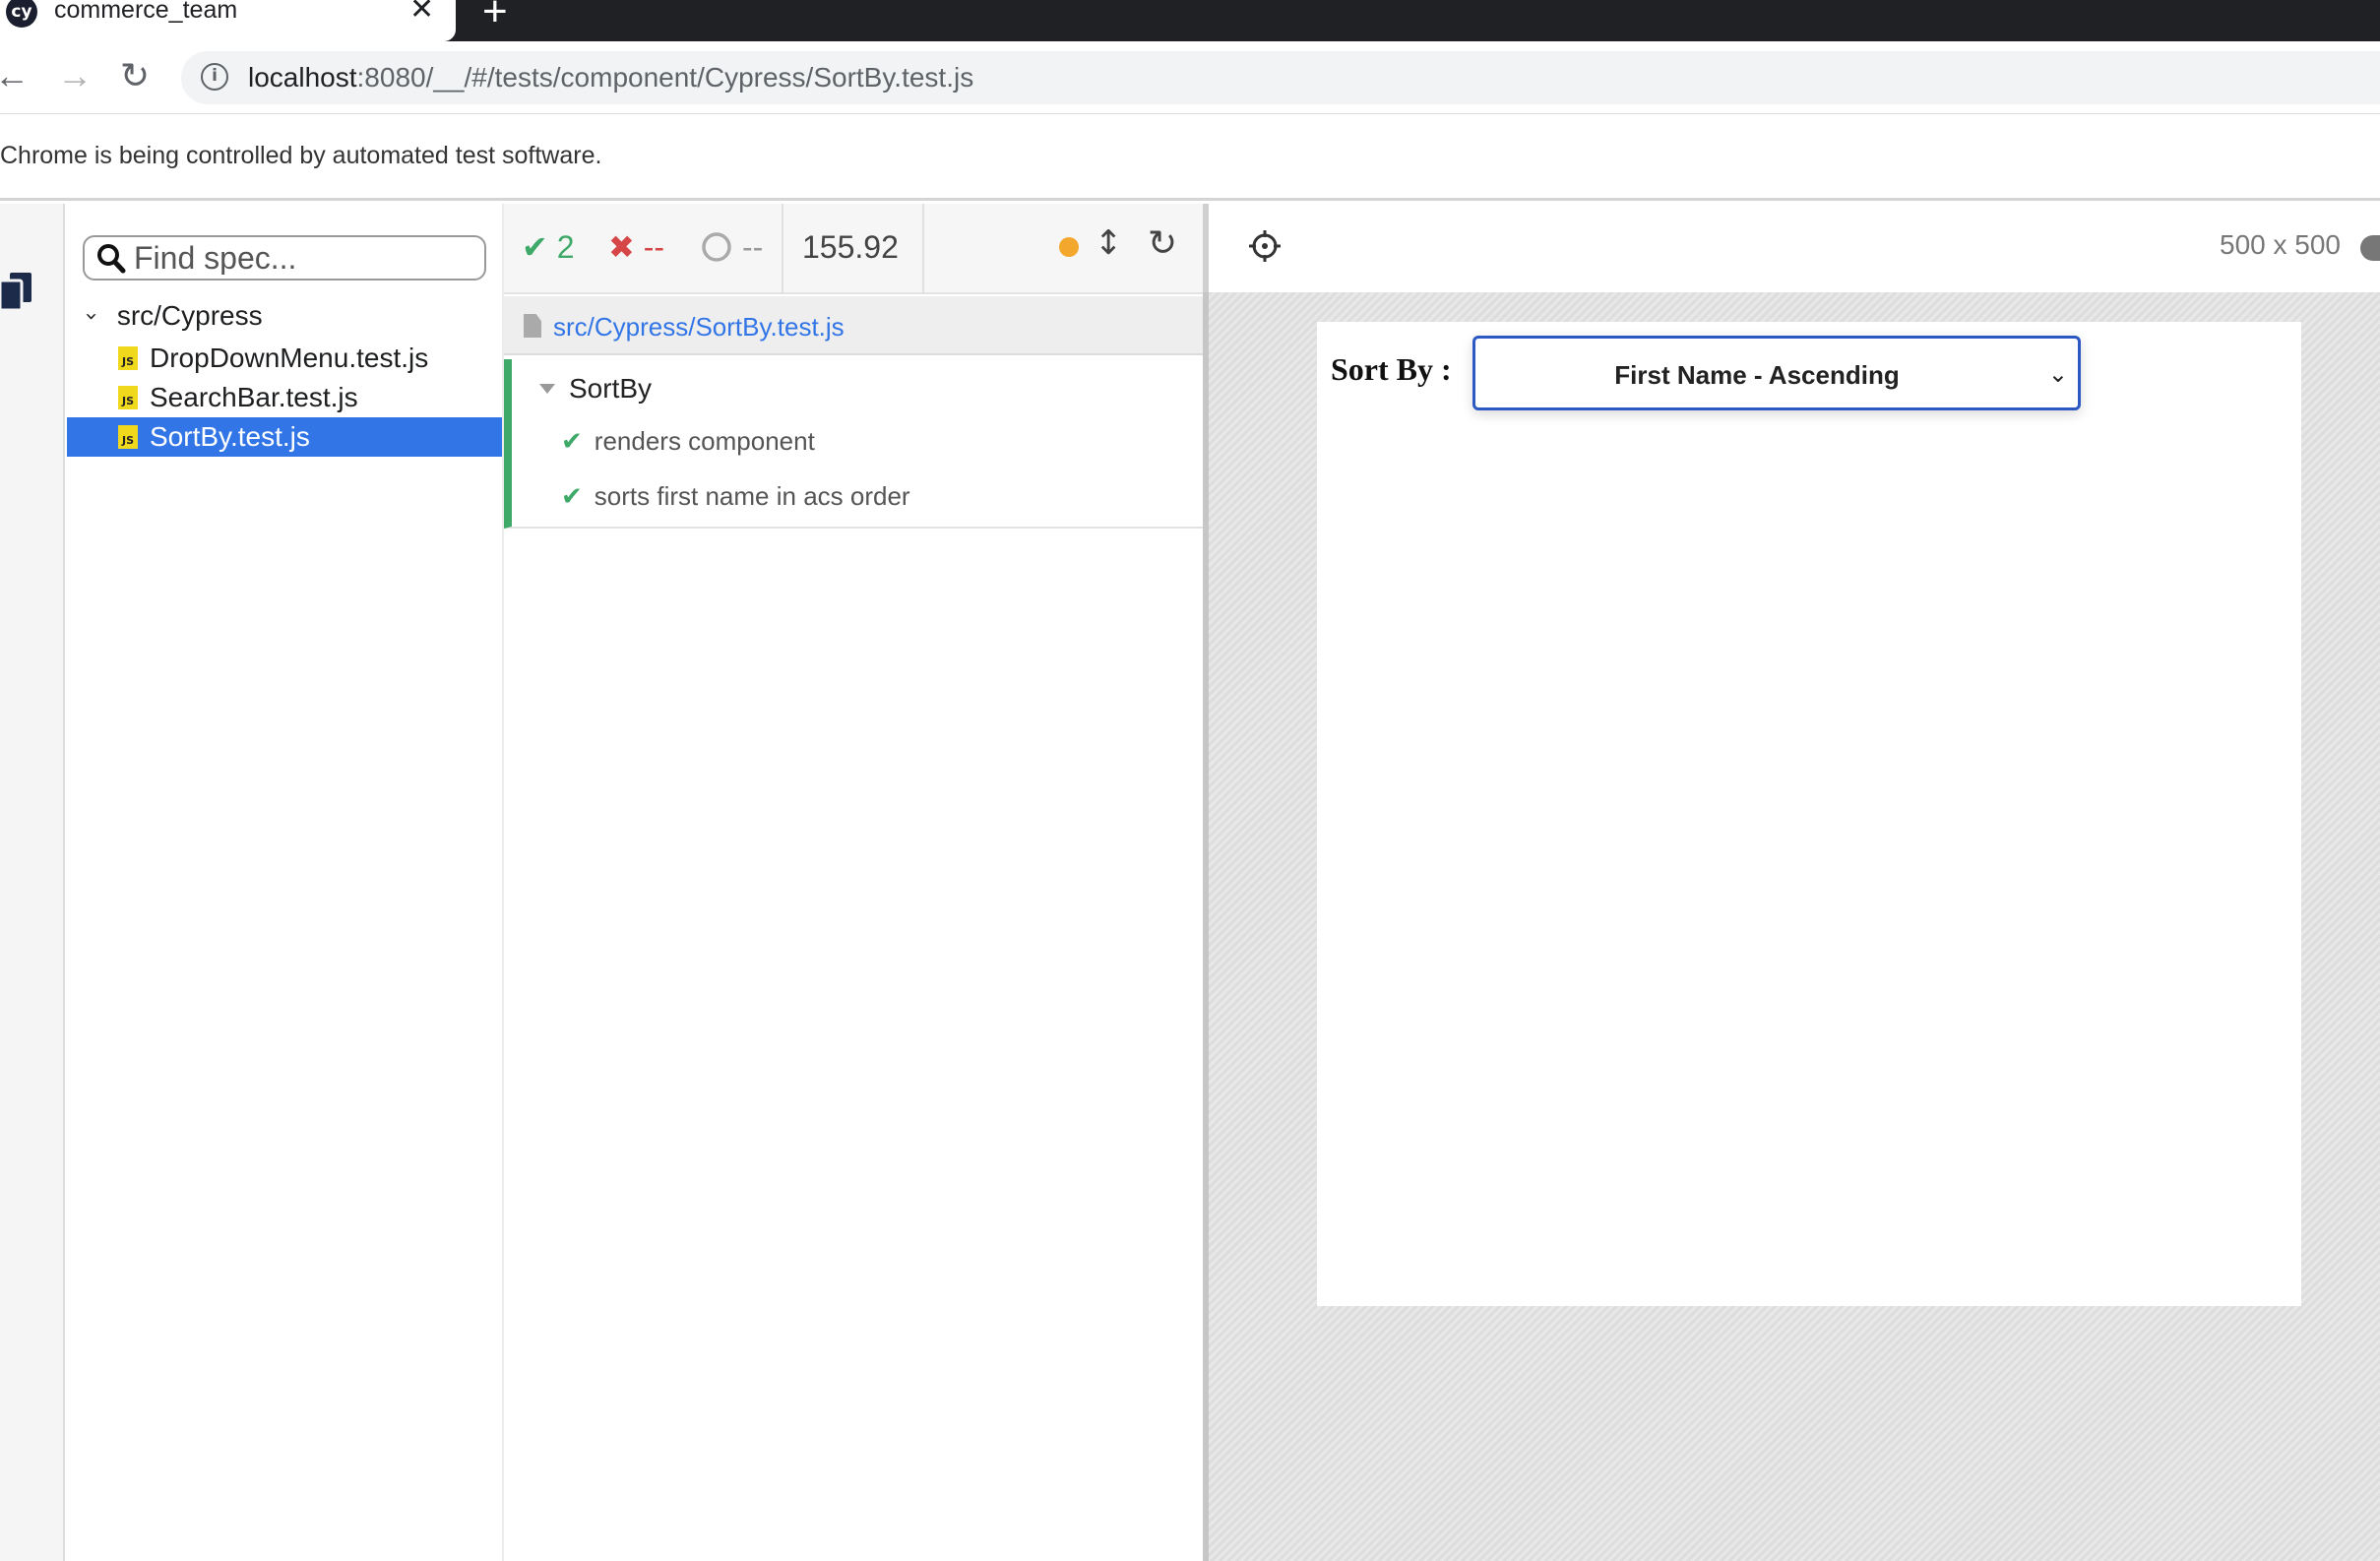  What do you see at coordinates (146, 12) in the screenshot?
I see `tab-title: commerce_team` at bounding box center [146, 12].